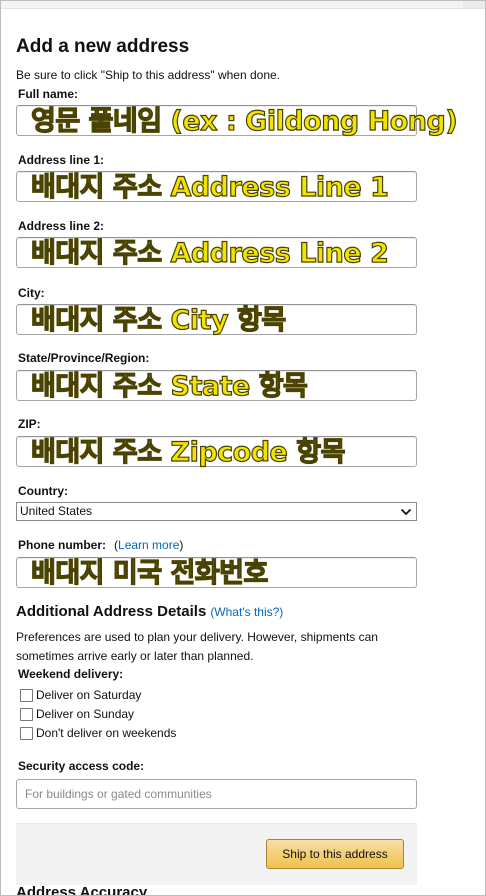 This screenshot has height=896, width=486. What do you see at coordinates (158, 320) in the screenshot?
I see `city-annotation: 배대지 주소 City 항목` at bounding box center [158, 320].